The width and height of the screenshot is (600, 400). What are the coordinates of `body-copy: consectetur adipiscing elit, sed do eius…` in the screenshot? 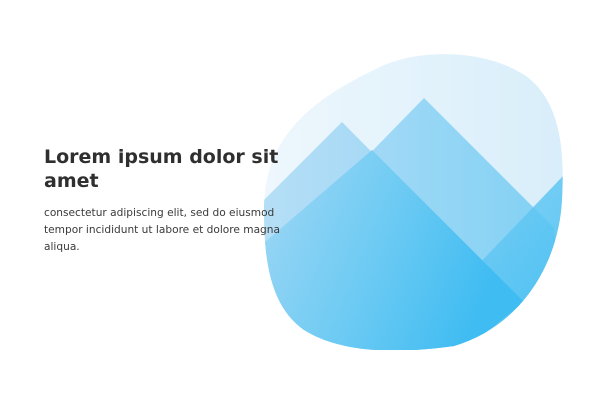 It's located at (162, 230).